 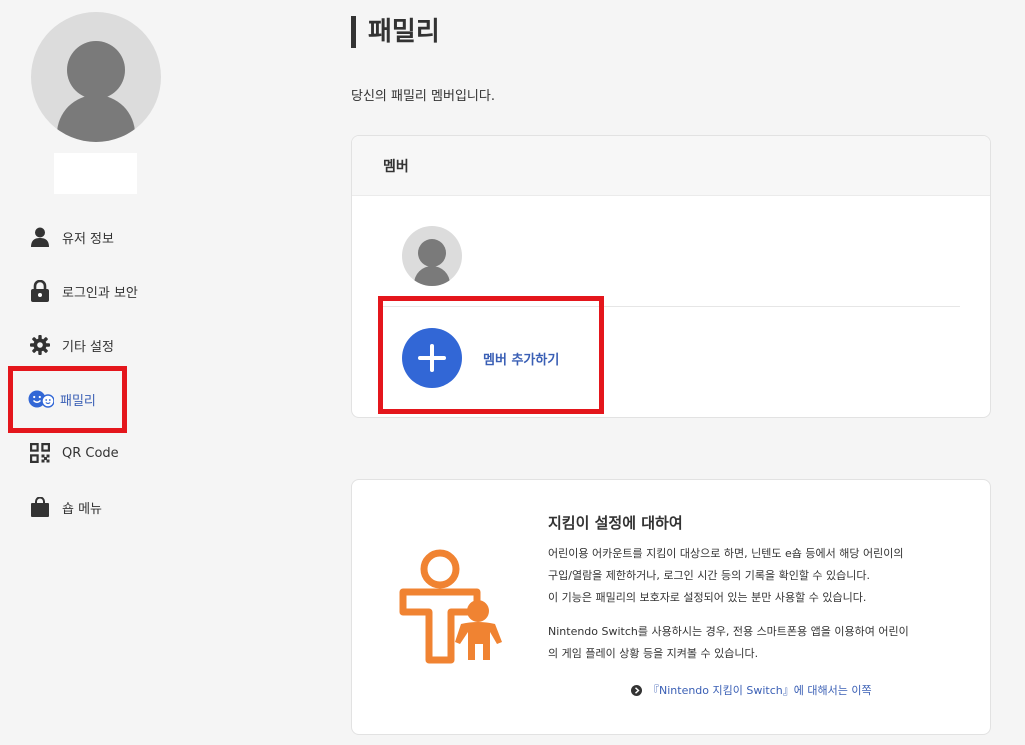 I want to click on gear-icon, so click(x=40, y=345).